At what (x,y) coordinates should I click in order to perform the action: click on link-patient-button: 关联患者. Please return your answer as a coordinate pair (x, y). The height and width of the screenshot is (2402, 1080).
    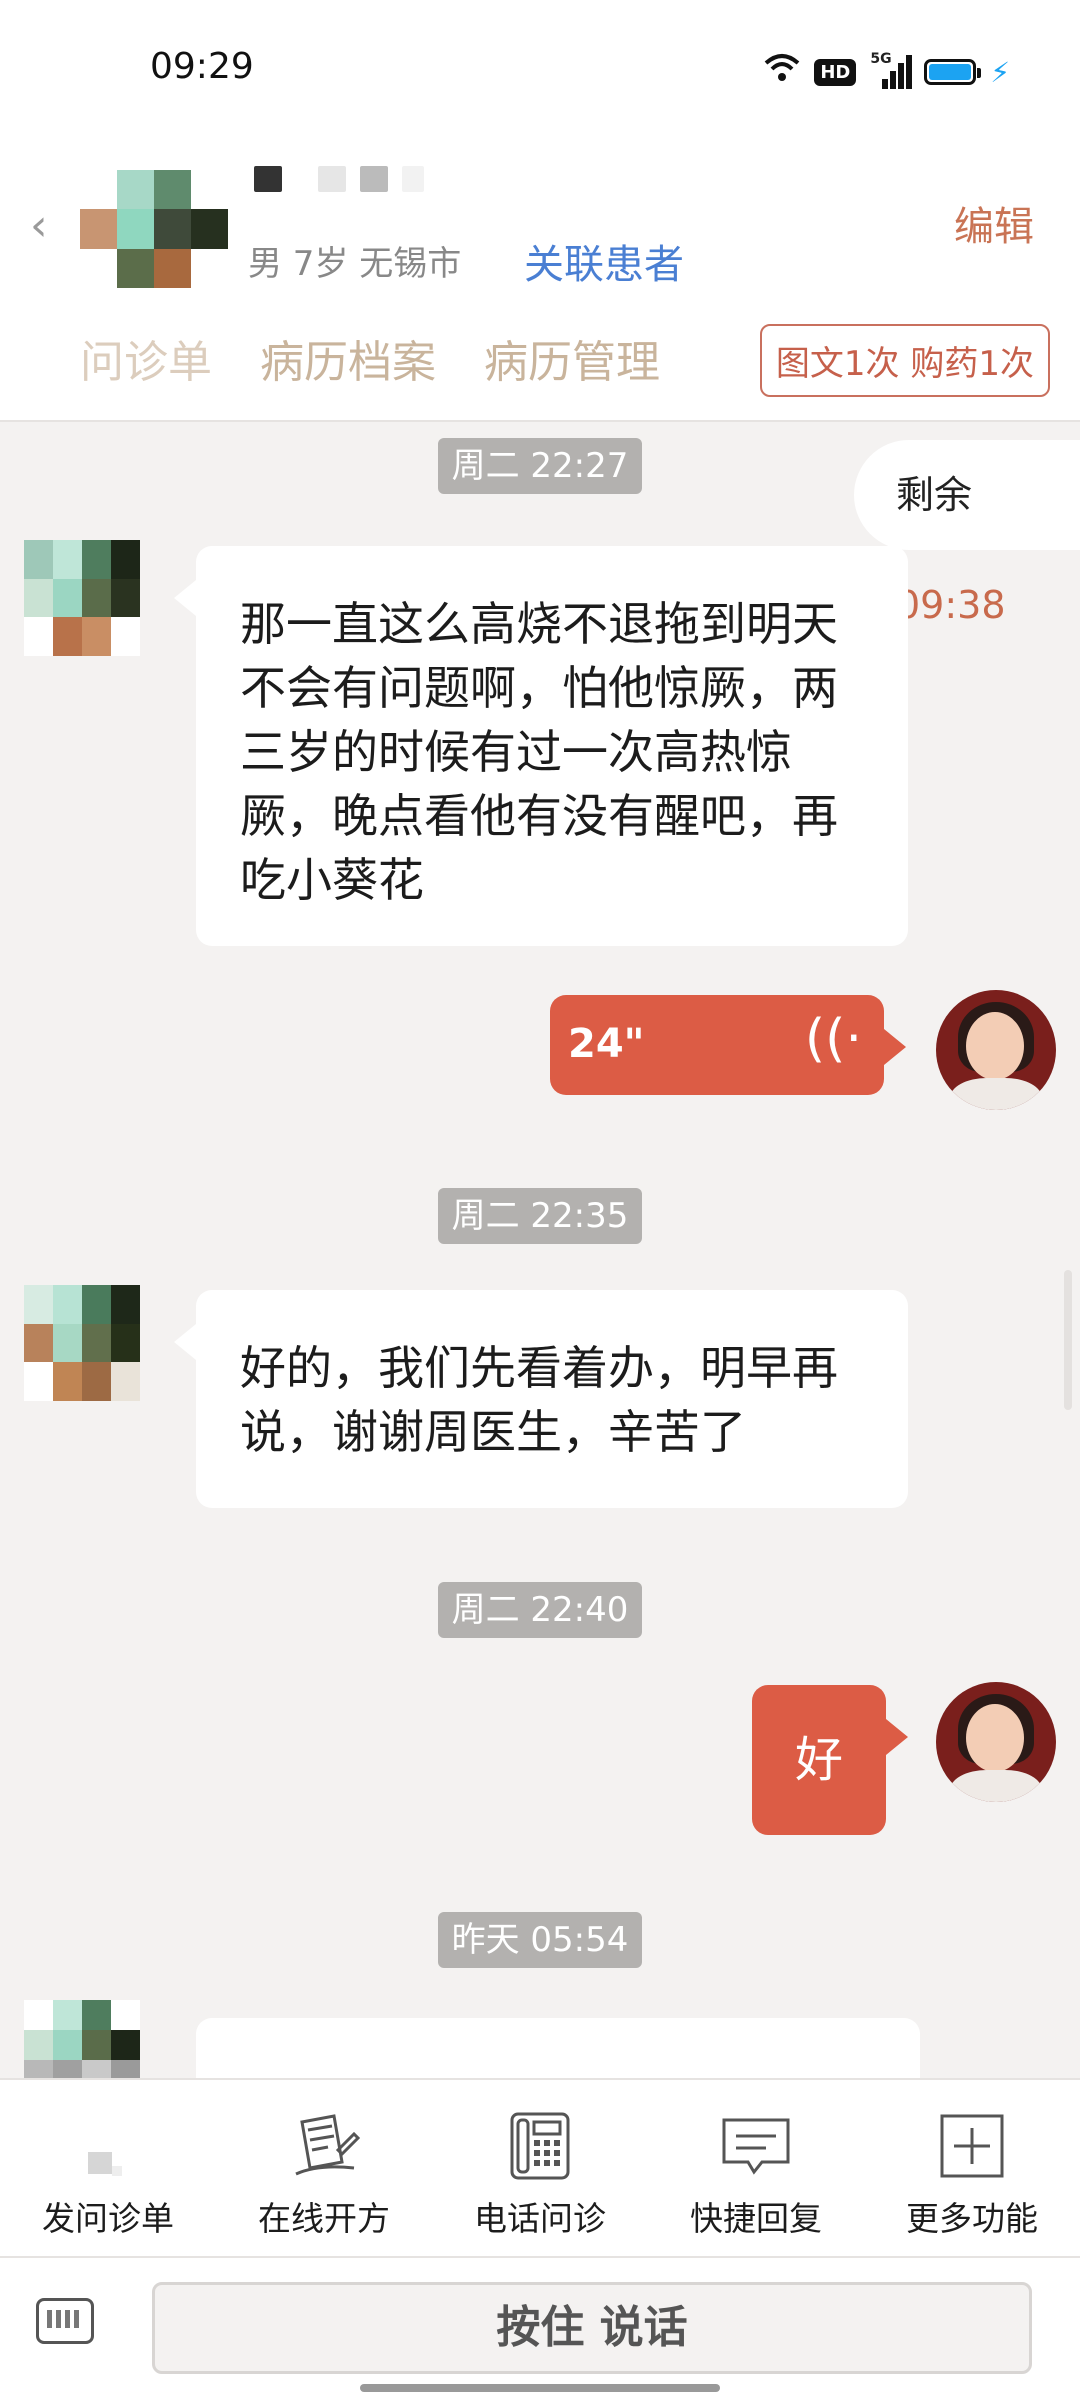
    Looking at the image, I should click on (604, 261).